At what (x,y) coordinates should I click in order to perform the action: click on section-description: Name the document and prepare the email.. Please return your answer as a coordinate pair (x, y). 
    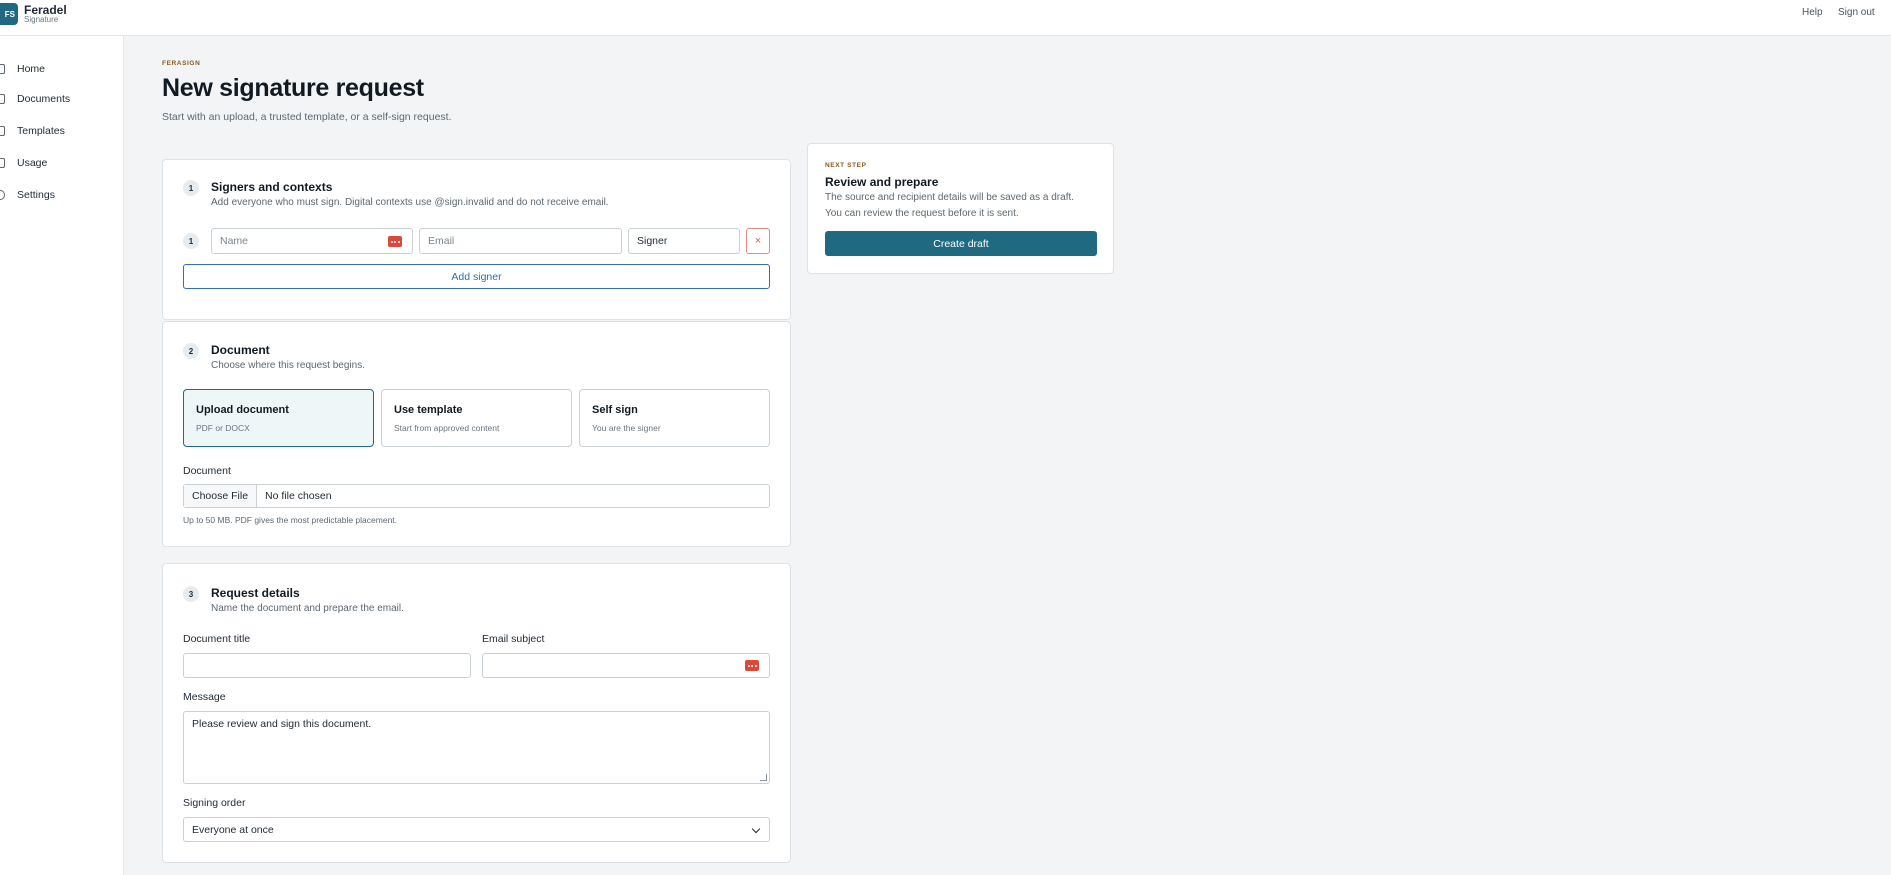
    Looking at the image, I should click on (307, 608).